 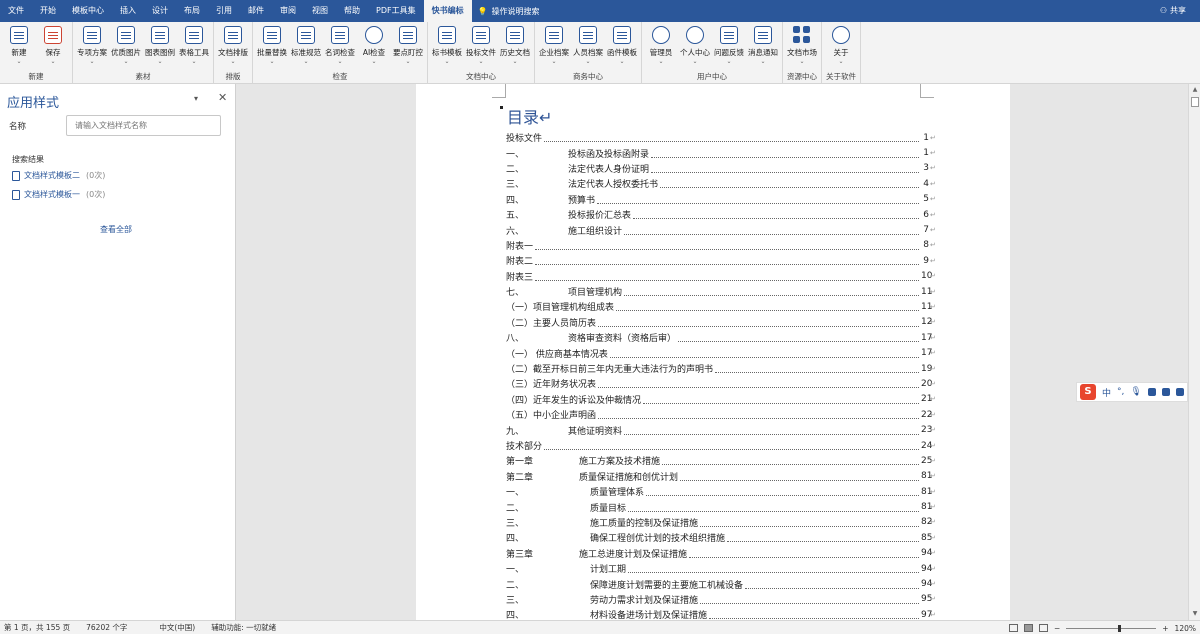 I want to click on page-count: 第 1 页，共 155 页, so click(x=37, y=627).